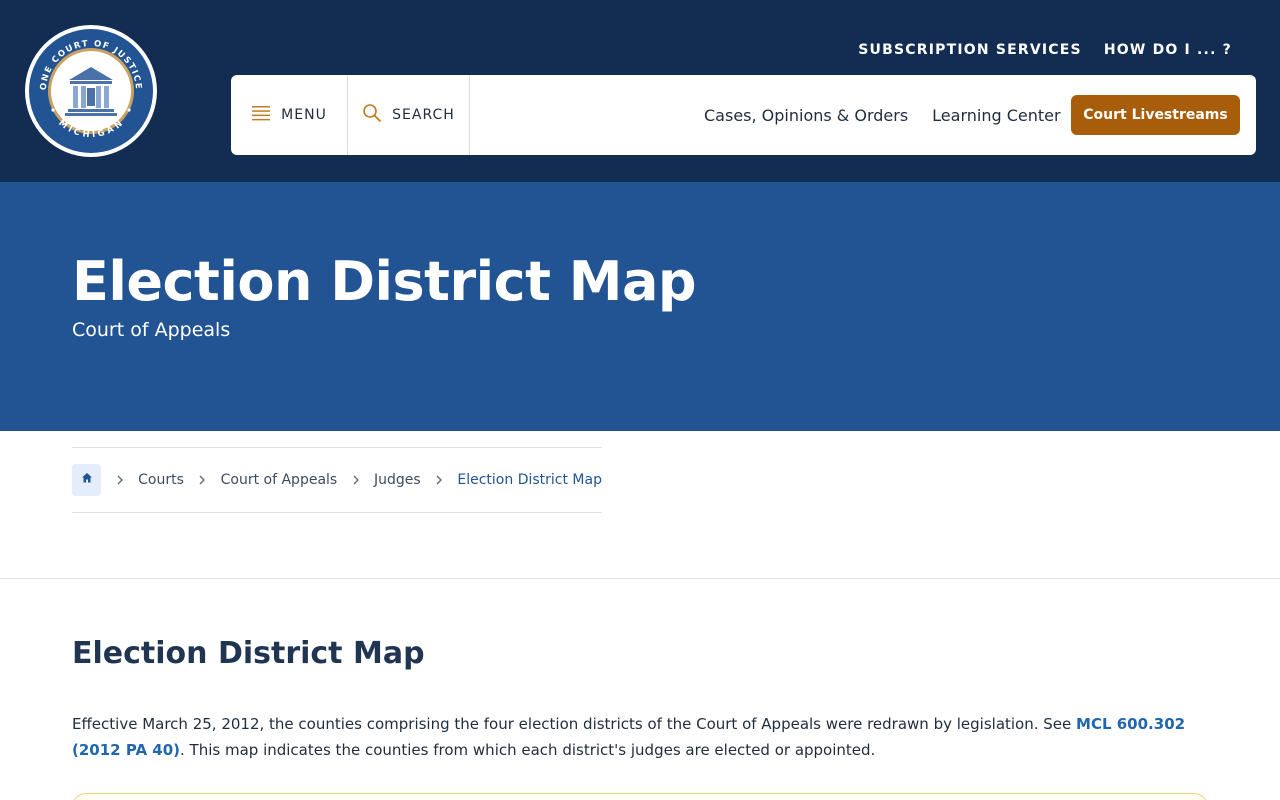 The height and width of the screenshot is (800, 1280). What do you see at coordinates (1155, 115) in the screenshot?
I see `court-livestreams-button: Court Livestreams` at bounding box center [1155, 115].